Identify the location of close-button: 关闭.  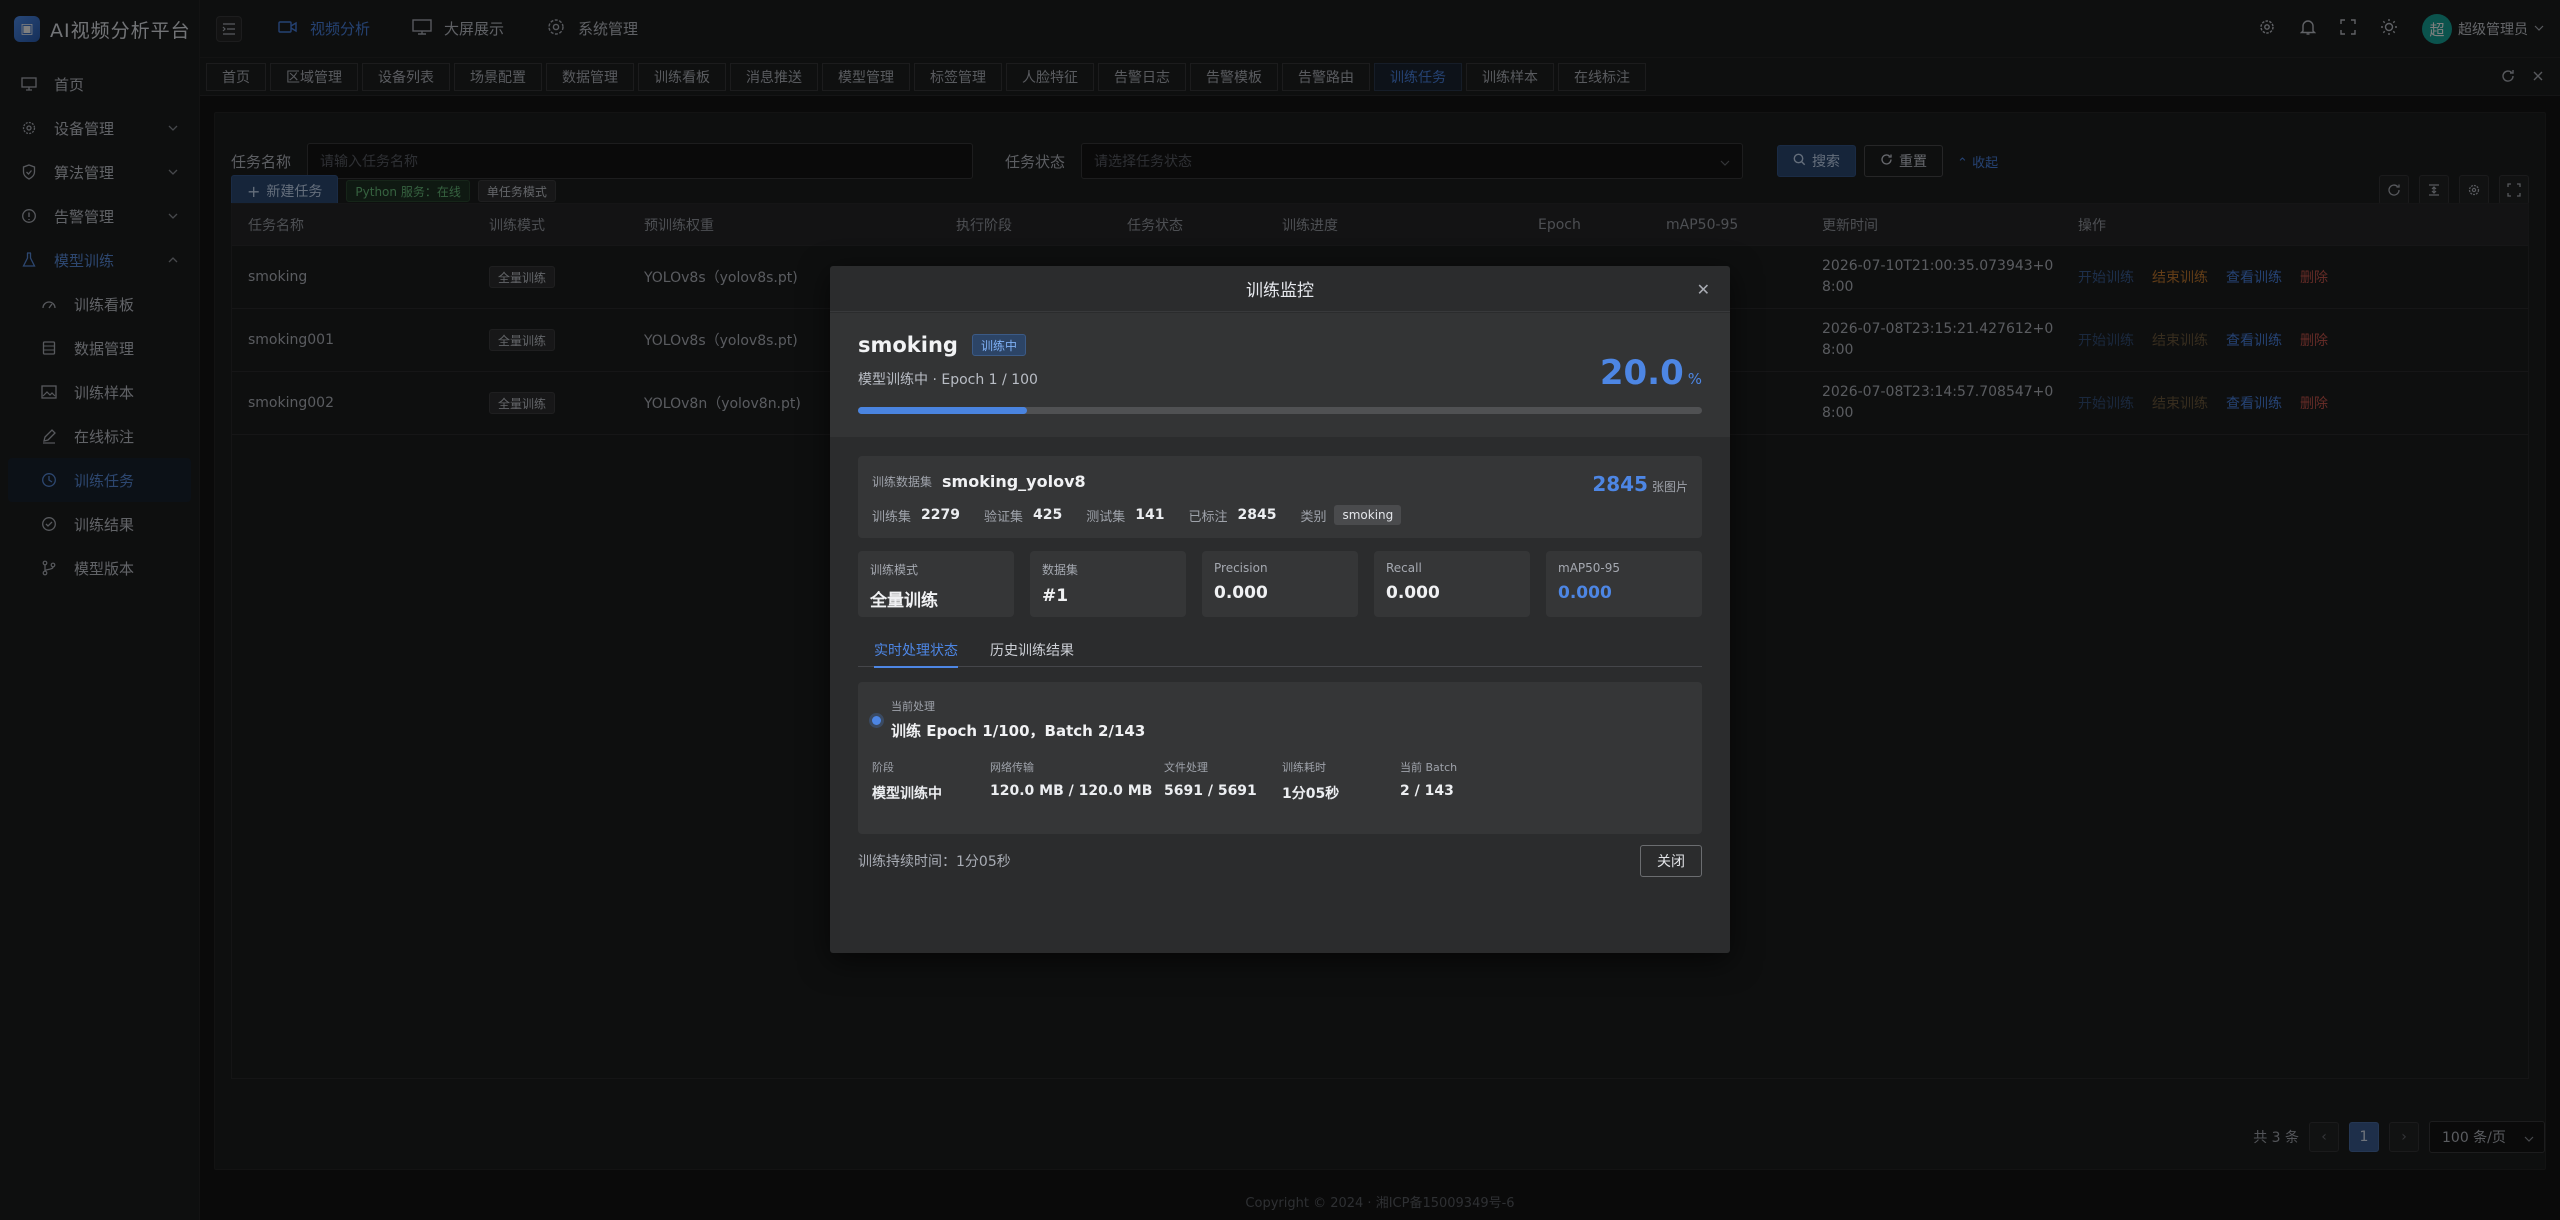
(1671, 861).